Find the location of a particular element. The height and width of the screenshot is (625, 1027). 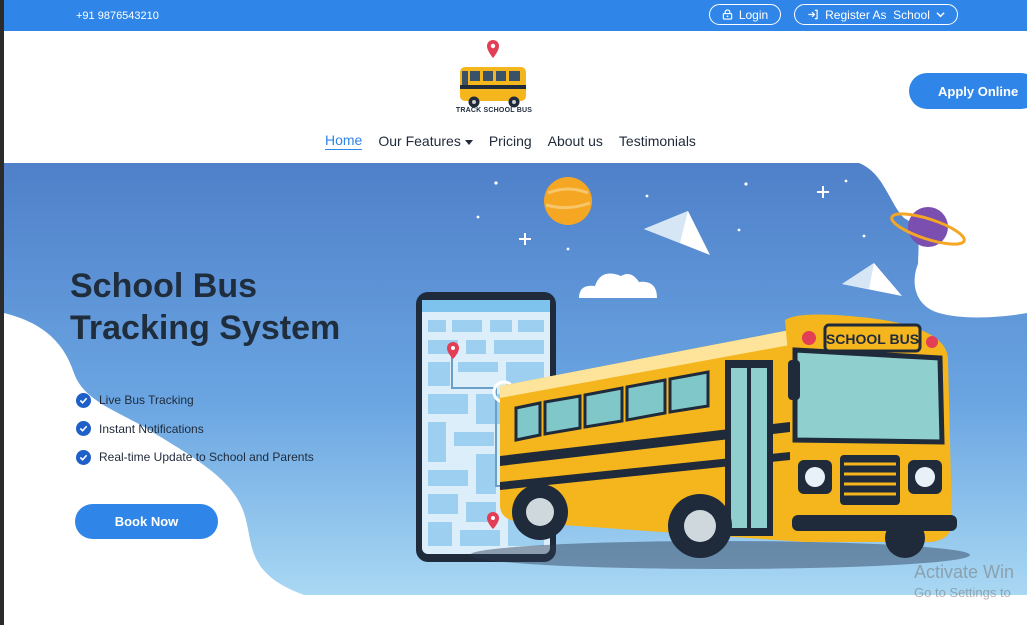

nav-pricing-label: Pricing is located at coordinates (510, 141).